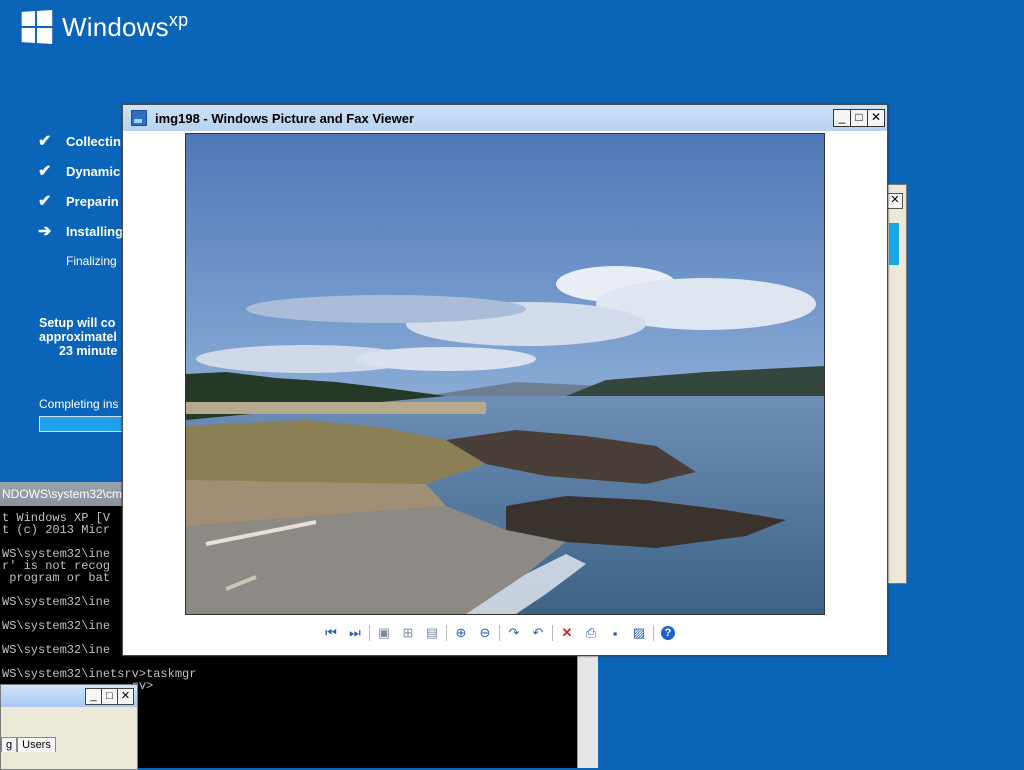  I want to click on help-icon: ?, so click(668, 633).